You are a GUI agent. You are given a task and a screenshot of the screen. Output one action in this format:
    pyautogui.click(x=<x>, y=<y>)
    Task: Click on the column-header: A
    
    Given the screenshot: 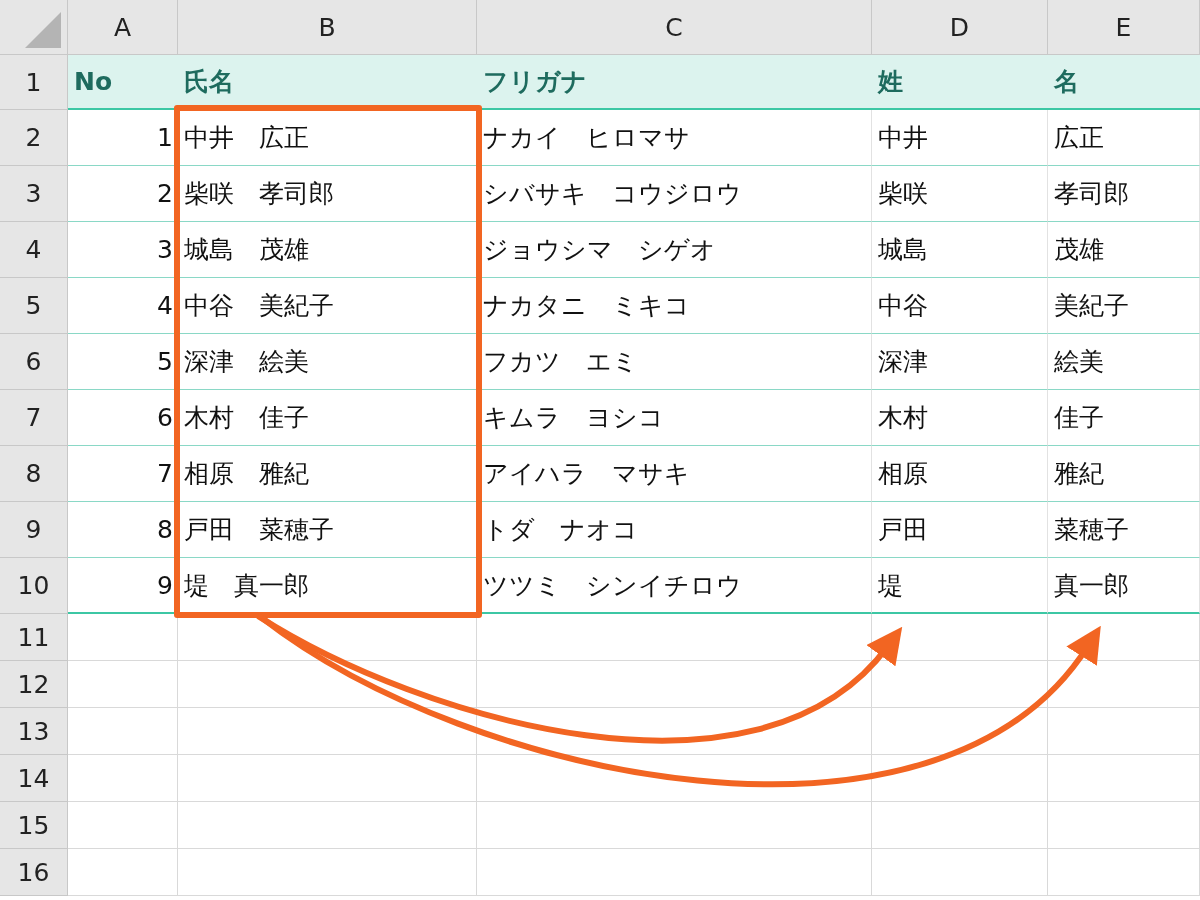 What is the action you would take?
    pyautogui.click(x=123, y=27)
    